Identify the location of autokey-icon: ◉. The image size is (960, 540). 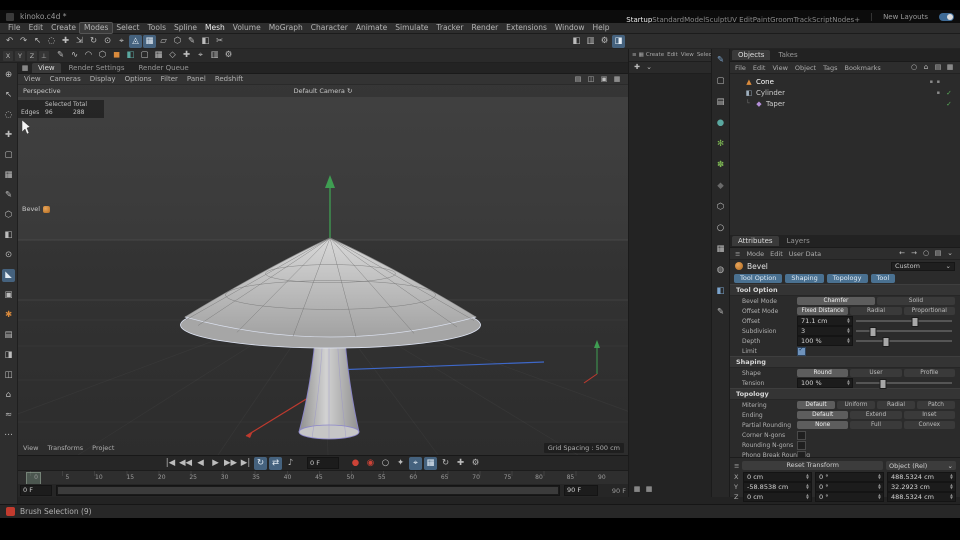
(370, 463).